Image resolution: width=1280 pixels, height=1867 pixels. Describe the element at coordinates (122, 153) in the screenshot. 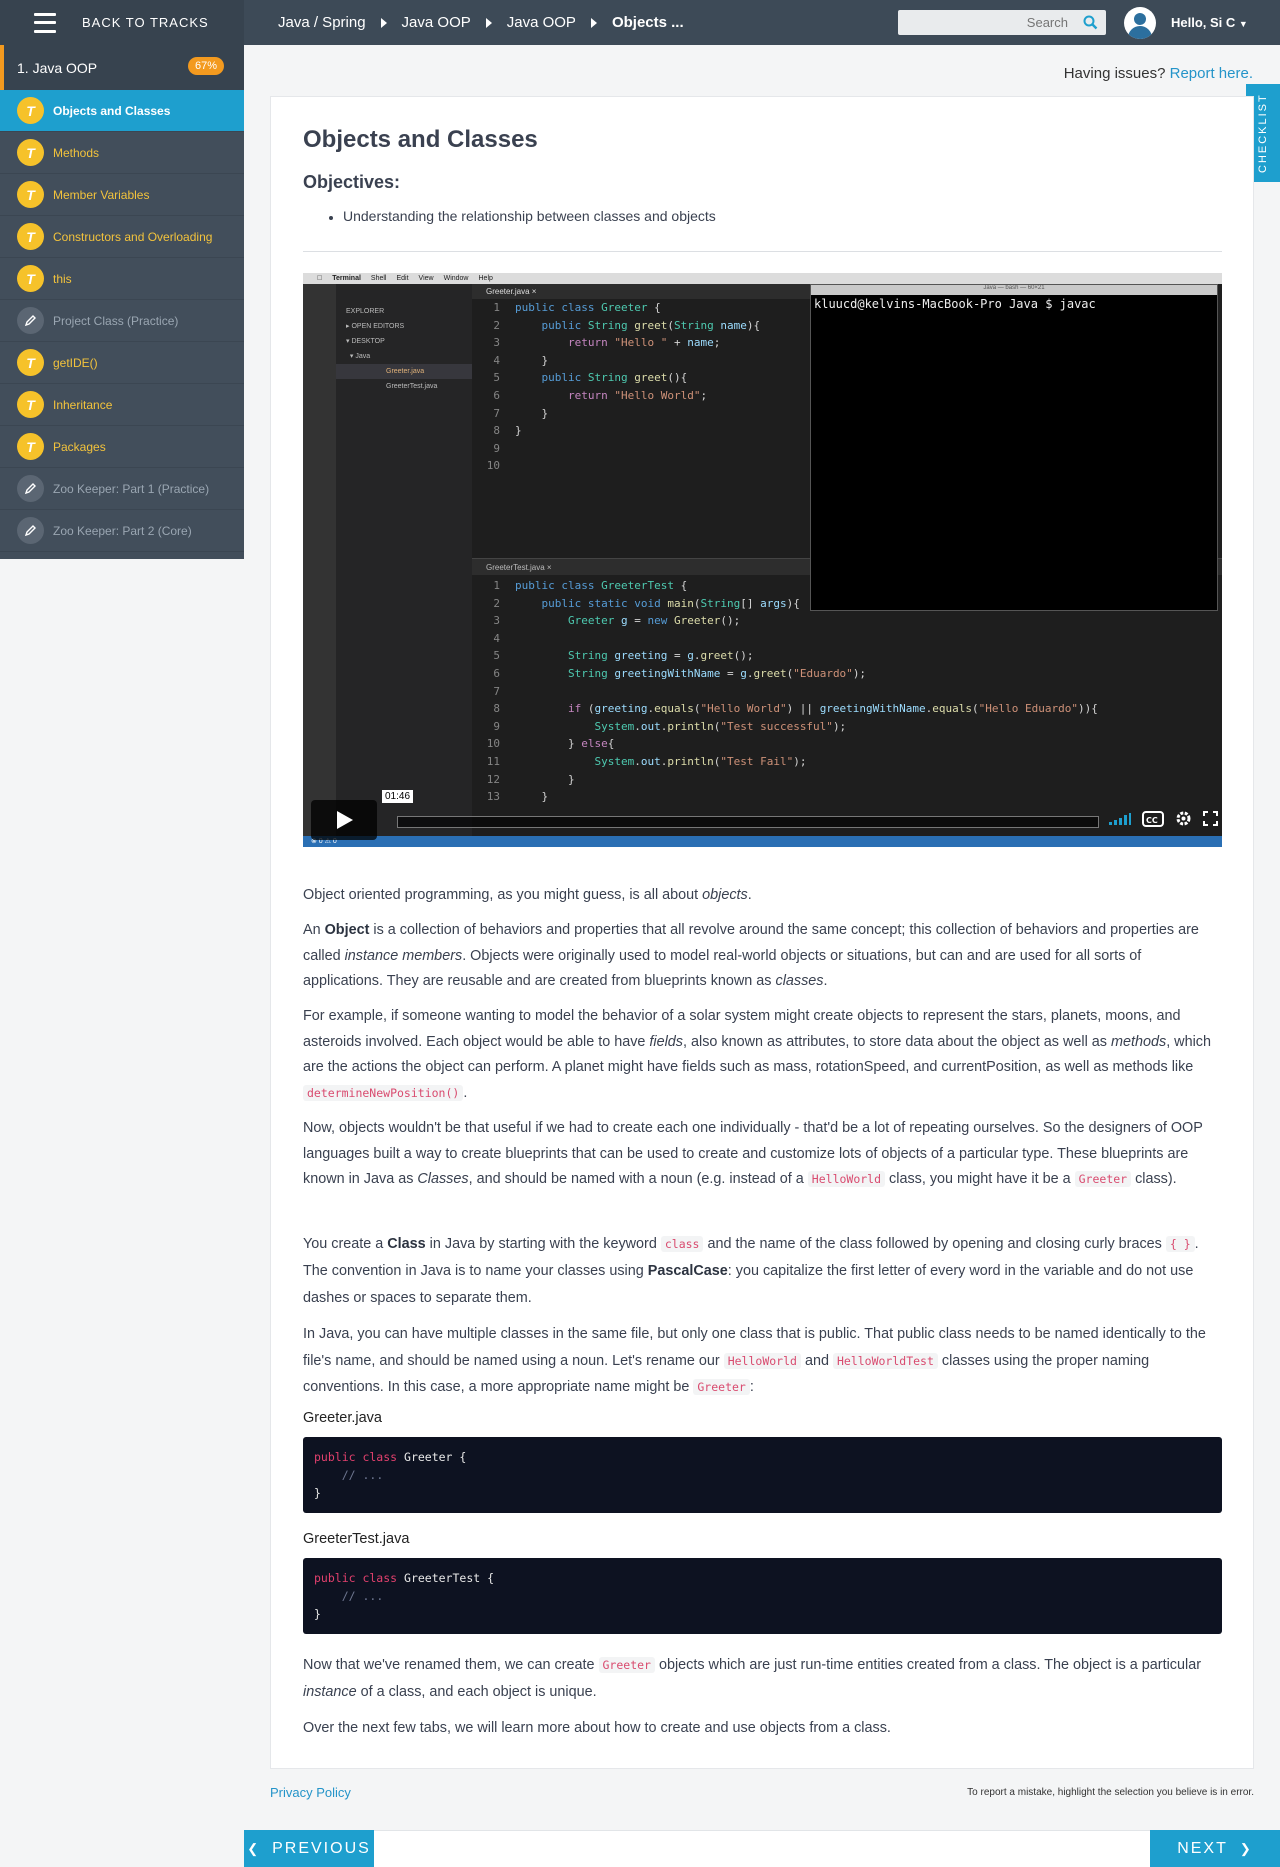

I see `sidebar-item-methods: T Methods` at that location.